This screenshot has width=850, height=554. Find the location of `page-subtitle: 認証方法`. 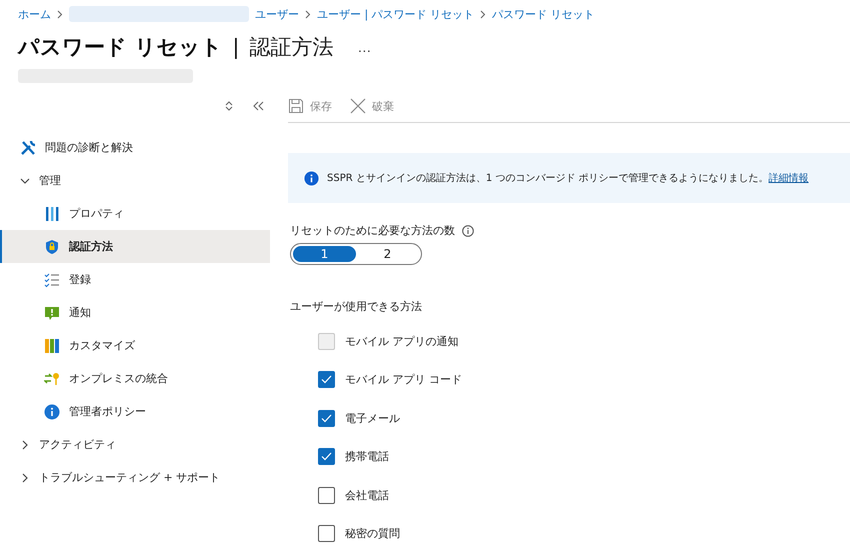

page-subtitle: 認証方法 is located at coordinates (291, 47).